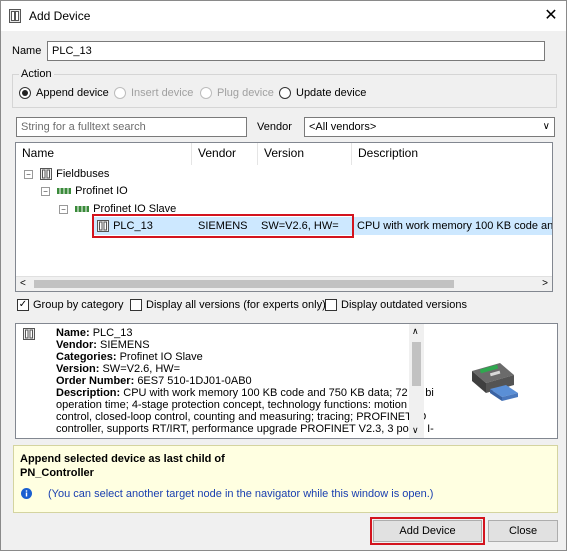 The height and width of the screenshot is (551, 567). Describe the element at coordinates (46, 174) in the screenshot. I see `fieldbus-icon` at that location.